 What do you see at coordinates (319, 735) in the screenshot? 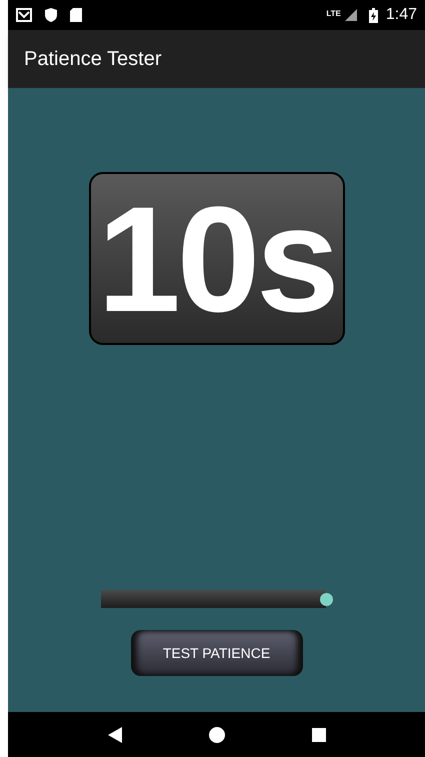
I see `overview-icon` at bounding box center [319, 735].